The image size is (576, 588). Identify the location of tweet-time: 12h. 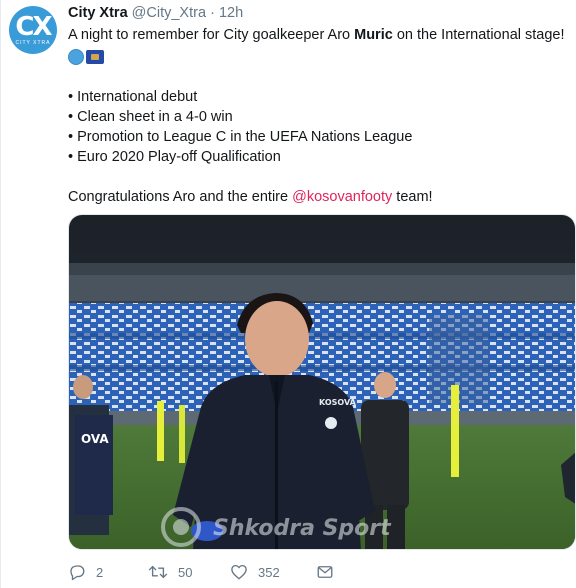
(231, 13).